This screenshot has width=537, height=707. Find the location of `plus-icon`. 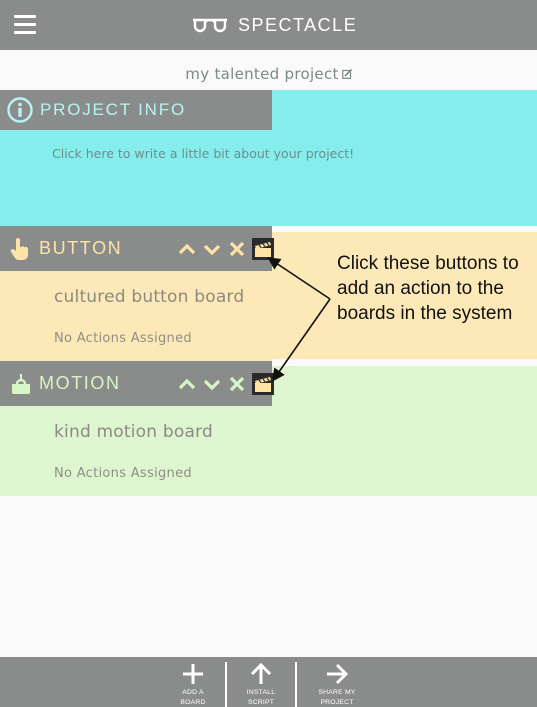

plus-icon is located at coordinates (193, 674).